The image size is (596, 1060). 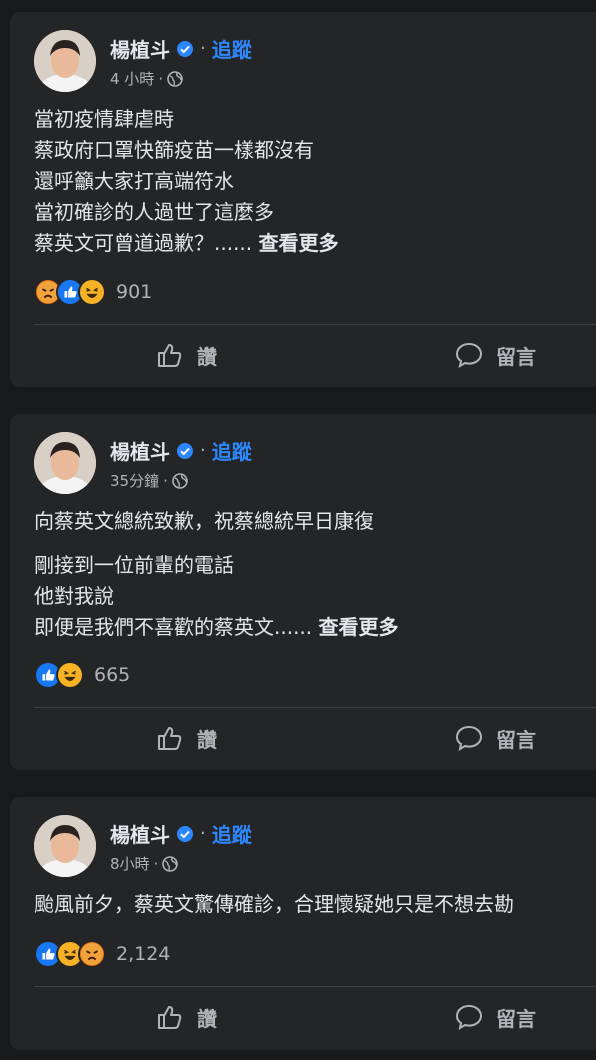 I want to click on post-time: 4 小時, so click(x=132, y=78).